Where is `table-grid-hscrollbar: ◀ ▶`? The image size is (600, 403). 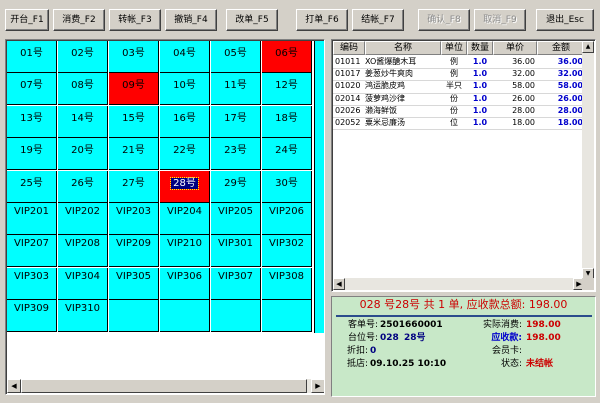
table-grid-hscrollbar: ◀ ▶ is located at coordinates (165, 386).